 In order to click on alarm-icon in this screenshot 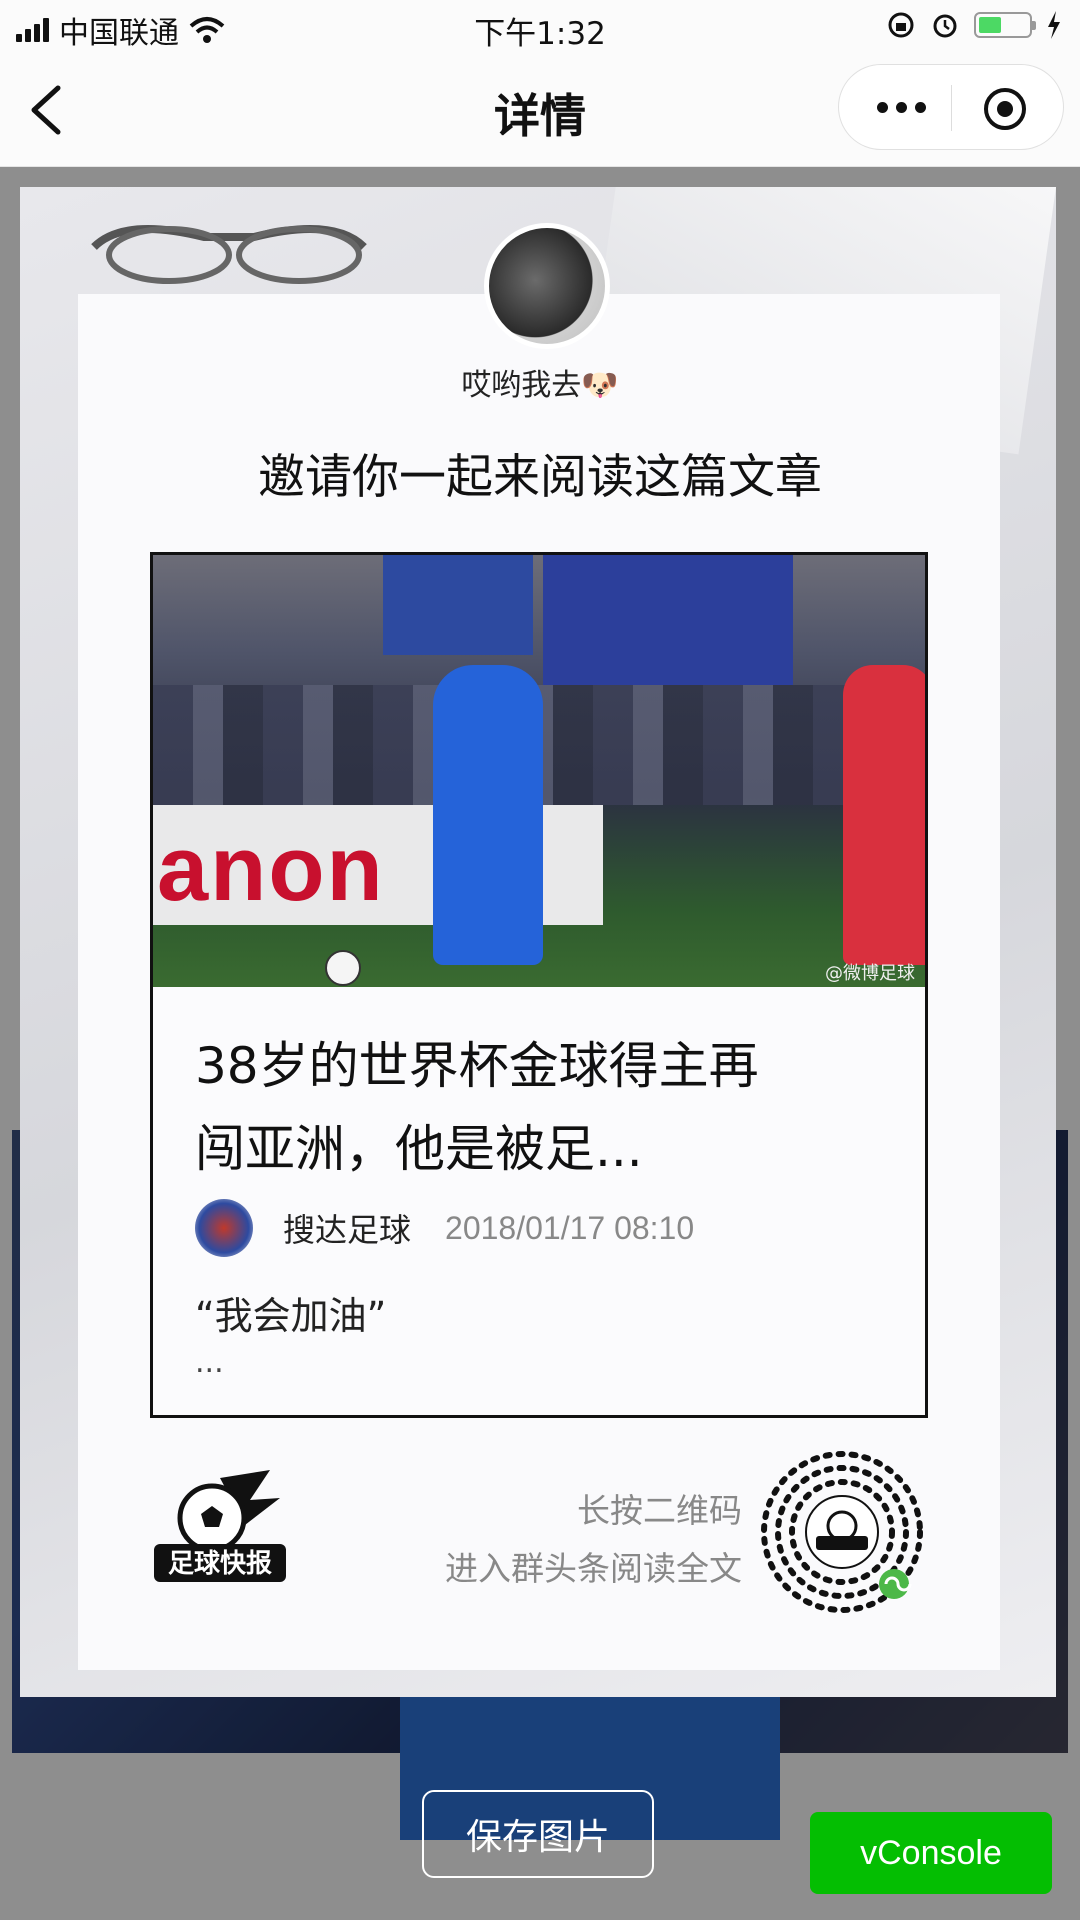, I will do `click(945, 26)`.